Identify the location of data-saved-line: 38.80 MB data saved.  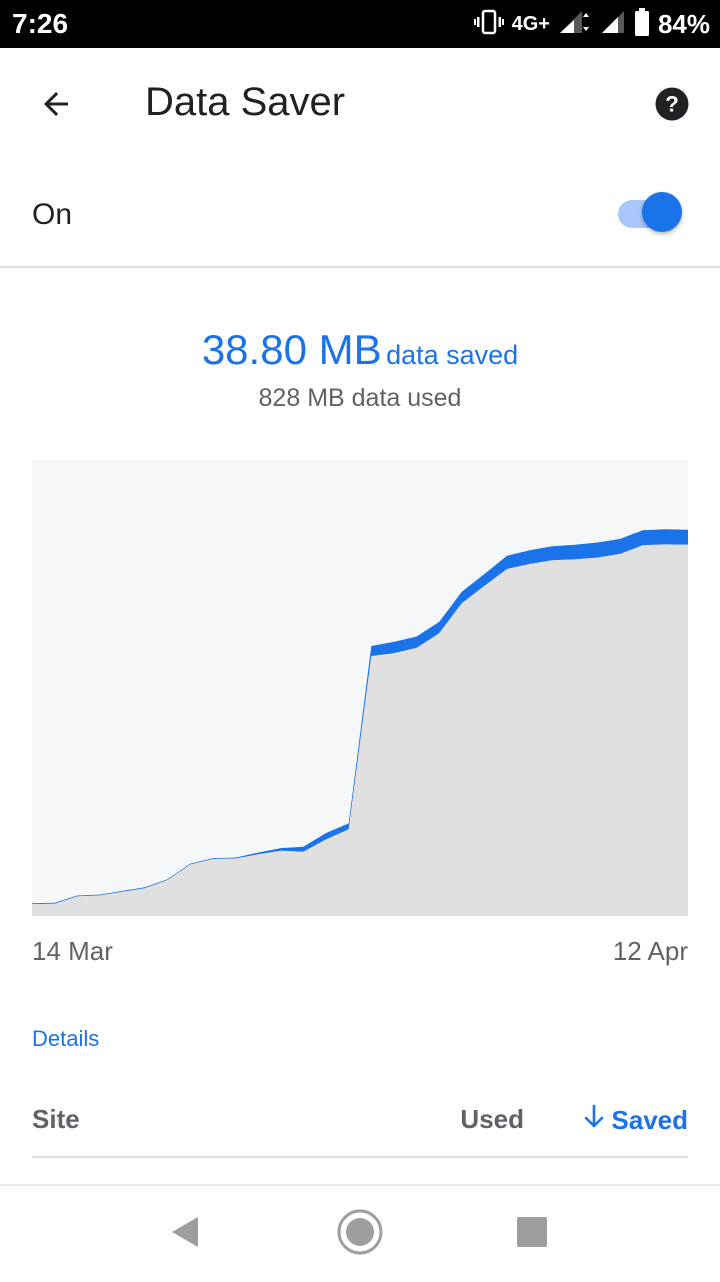
(360, 350).